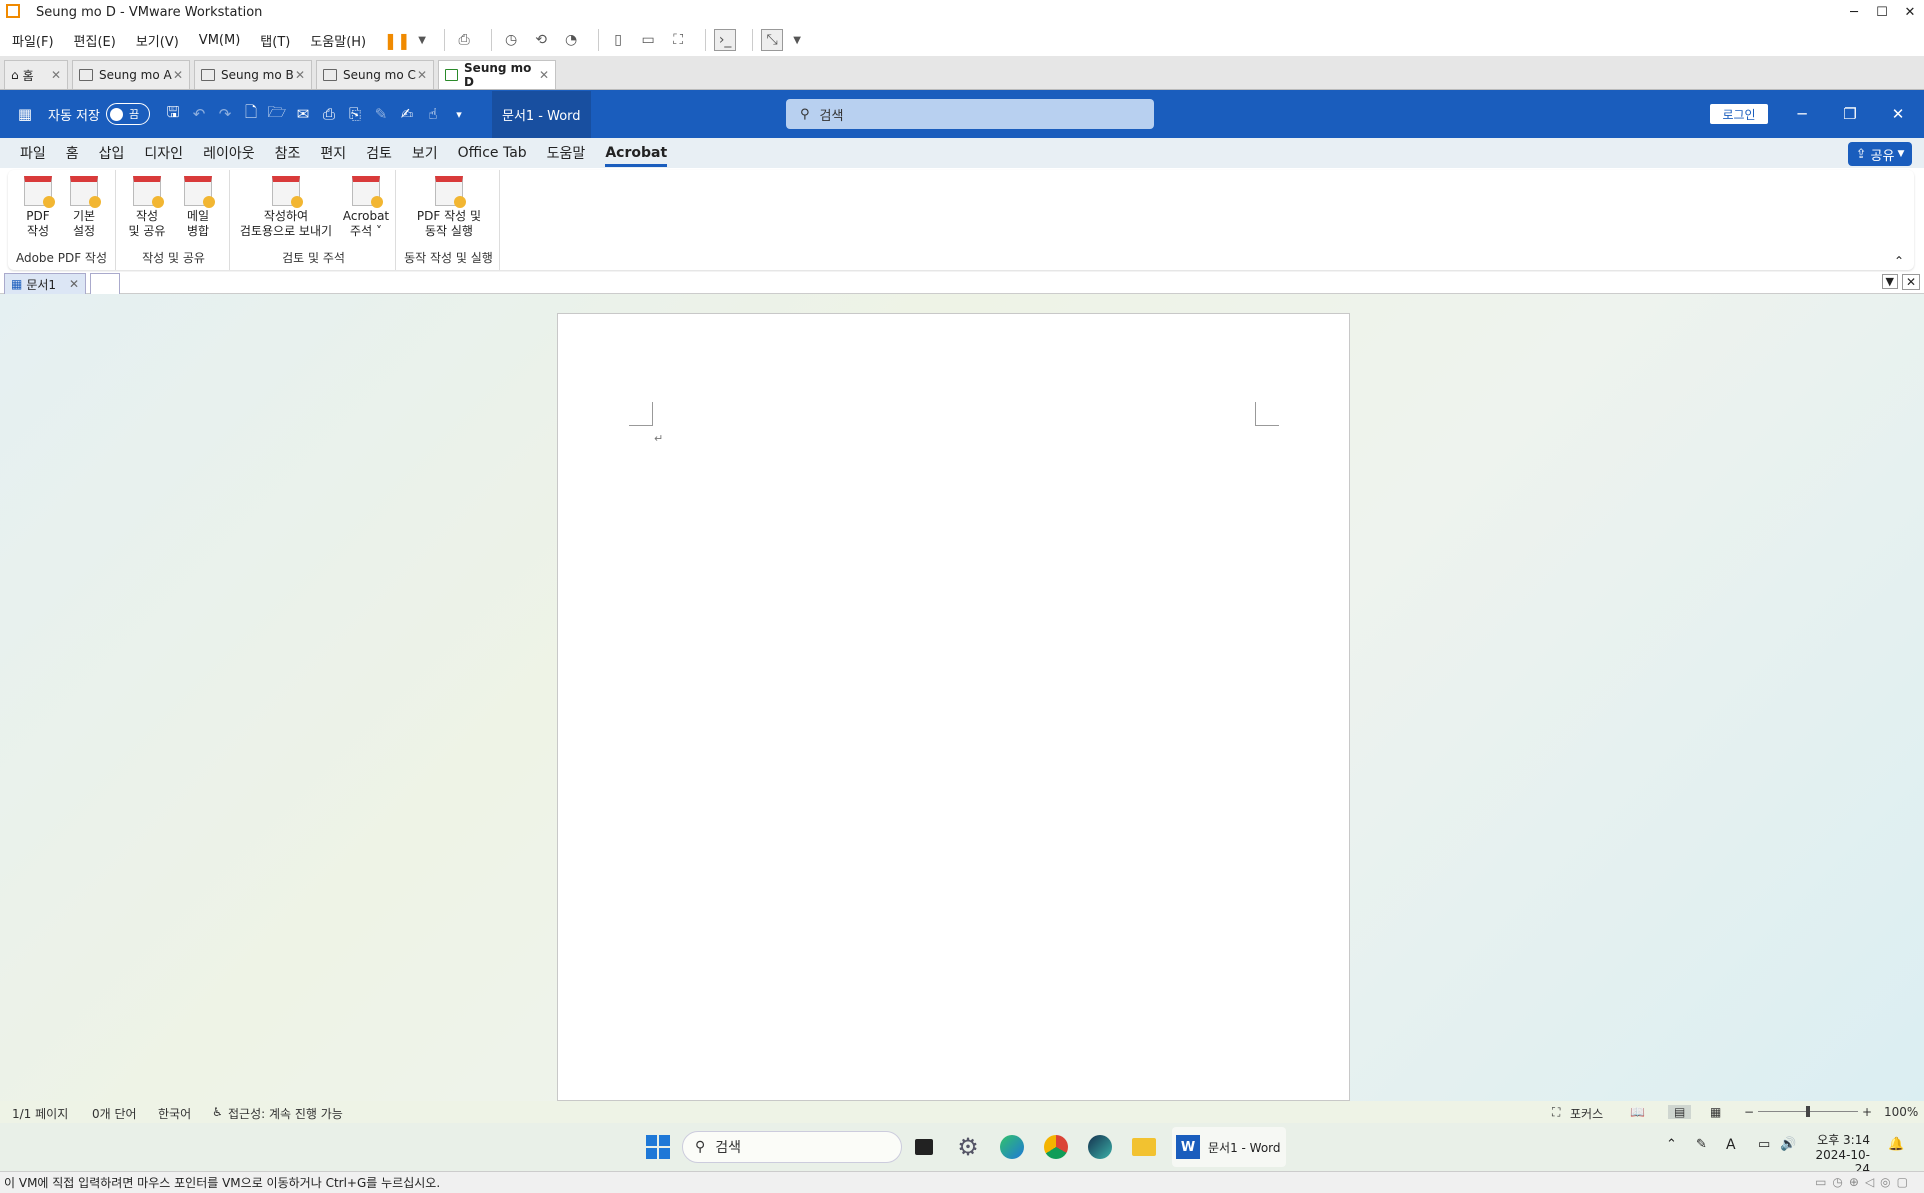 This screenshot has height=1193, width=1924. What do you see at coordinates (114, 1113) in the screenshot?
I see `word-count: 0개 단어` at bounding box center [114, 1113].